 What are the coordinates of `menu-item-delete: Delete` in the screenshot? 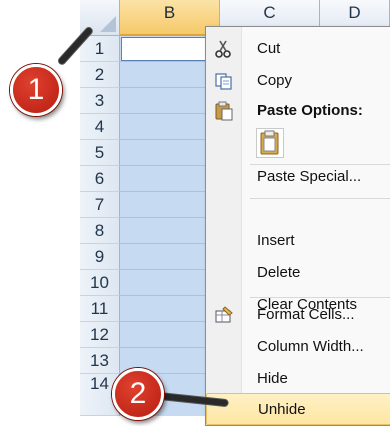 It's located at (298, 273).